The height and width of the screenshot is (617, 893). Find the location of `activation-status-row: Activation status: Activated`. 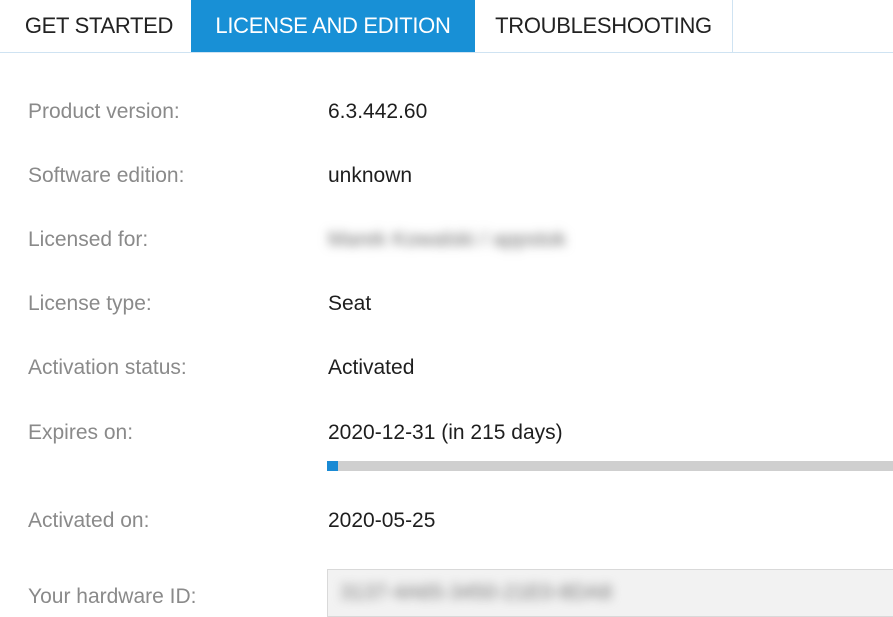

activation-status-row: Activation status: Activated is located at coordinates (446, 368).